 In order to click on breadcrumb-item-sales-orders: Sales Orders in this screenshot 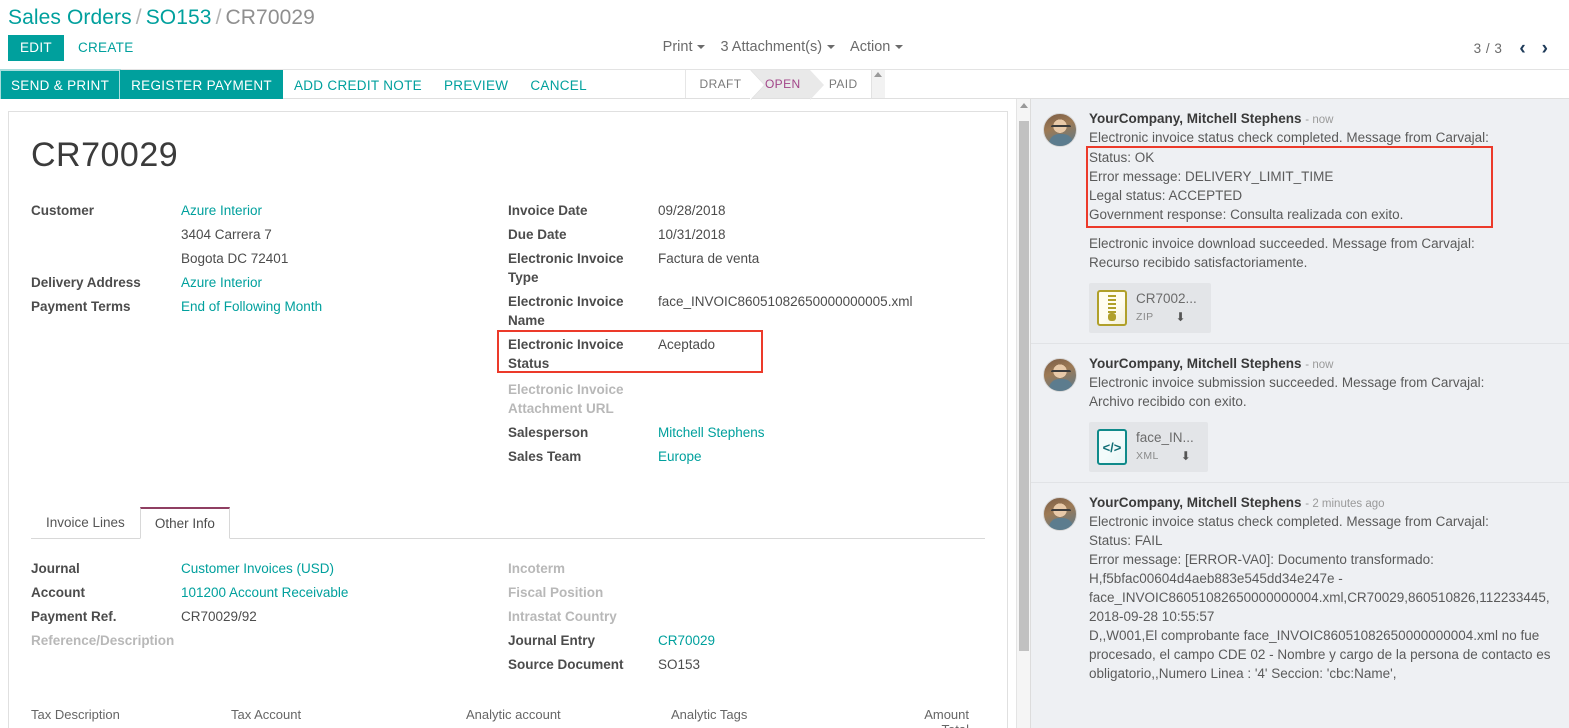, I will do `click(70, 17)`.